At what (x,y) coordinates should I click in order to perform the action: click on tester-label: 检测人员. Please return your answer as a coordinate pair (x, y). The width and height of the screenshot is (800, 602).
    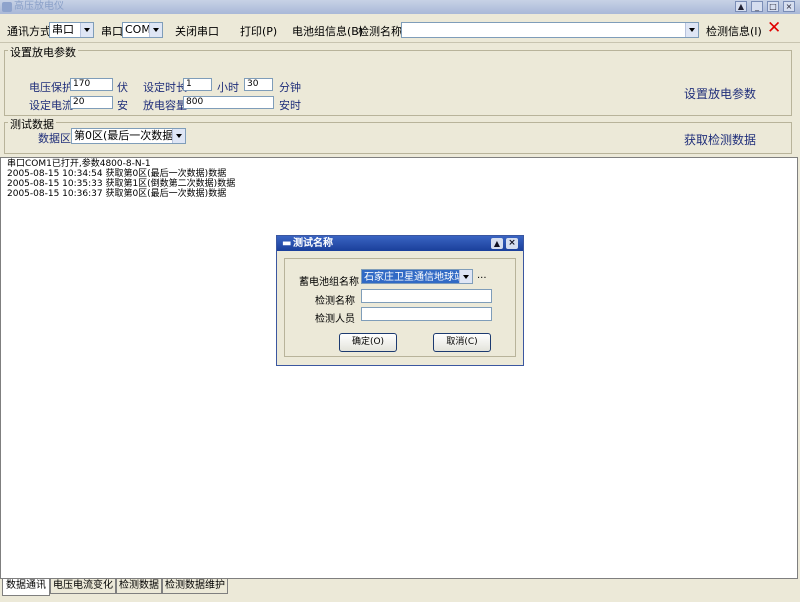
    Looking at the image, I should click on (335, 319).